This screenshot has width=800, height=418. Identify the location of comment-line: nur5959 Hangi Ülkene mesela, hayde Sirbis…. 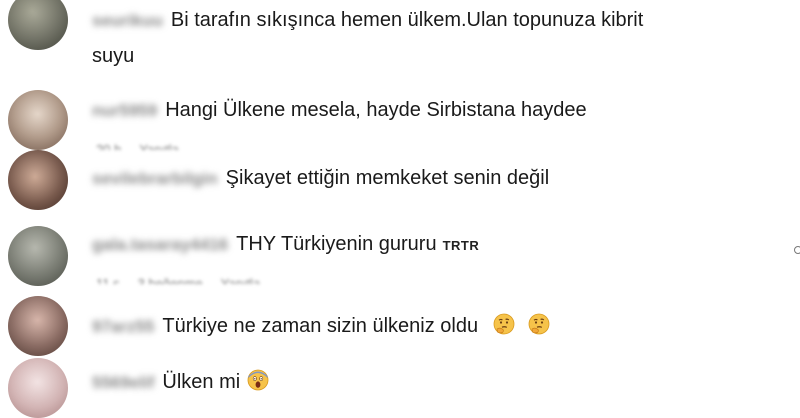
(444, 110).